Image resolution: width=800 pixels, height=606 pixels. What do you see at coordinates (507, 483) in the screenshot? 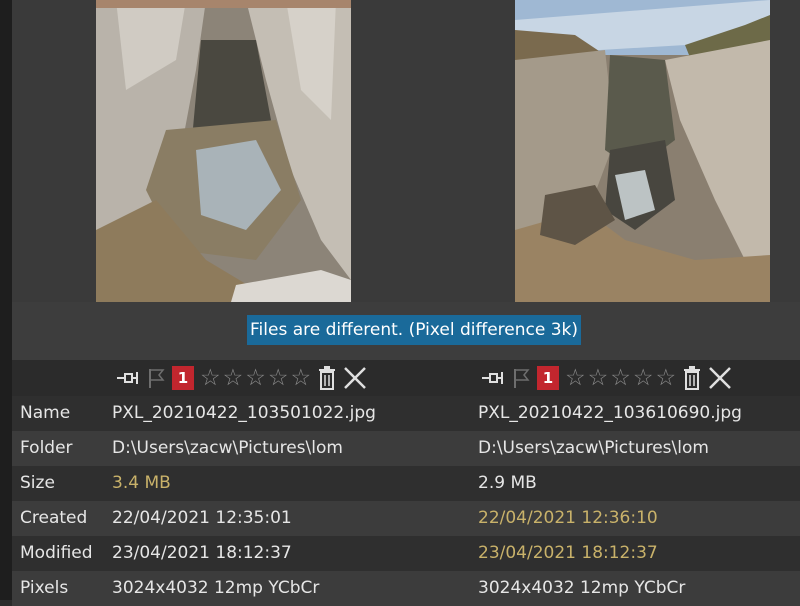
I see `right-size: 2.9 MB` at bounding box center [507, 483].